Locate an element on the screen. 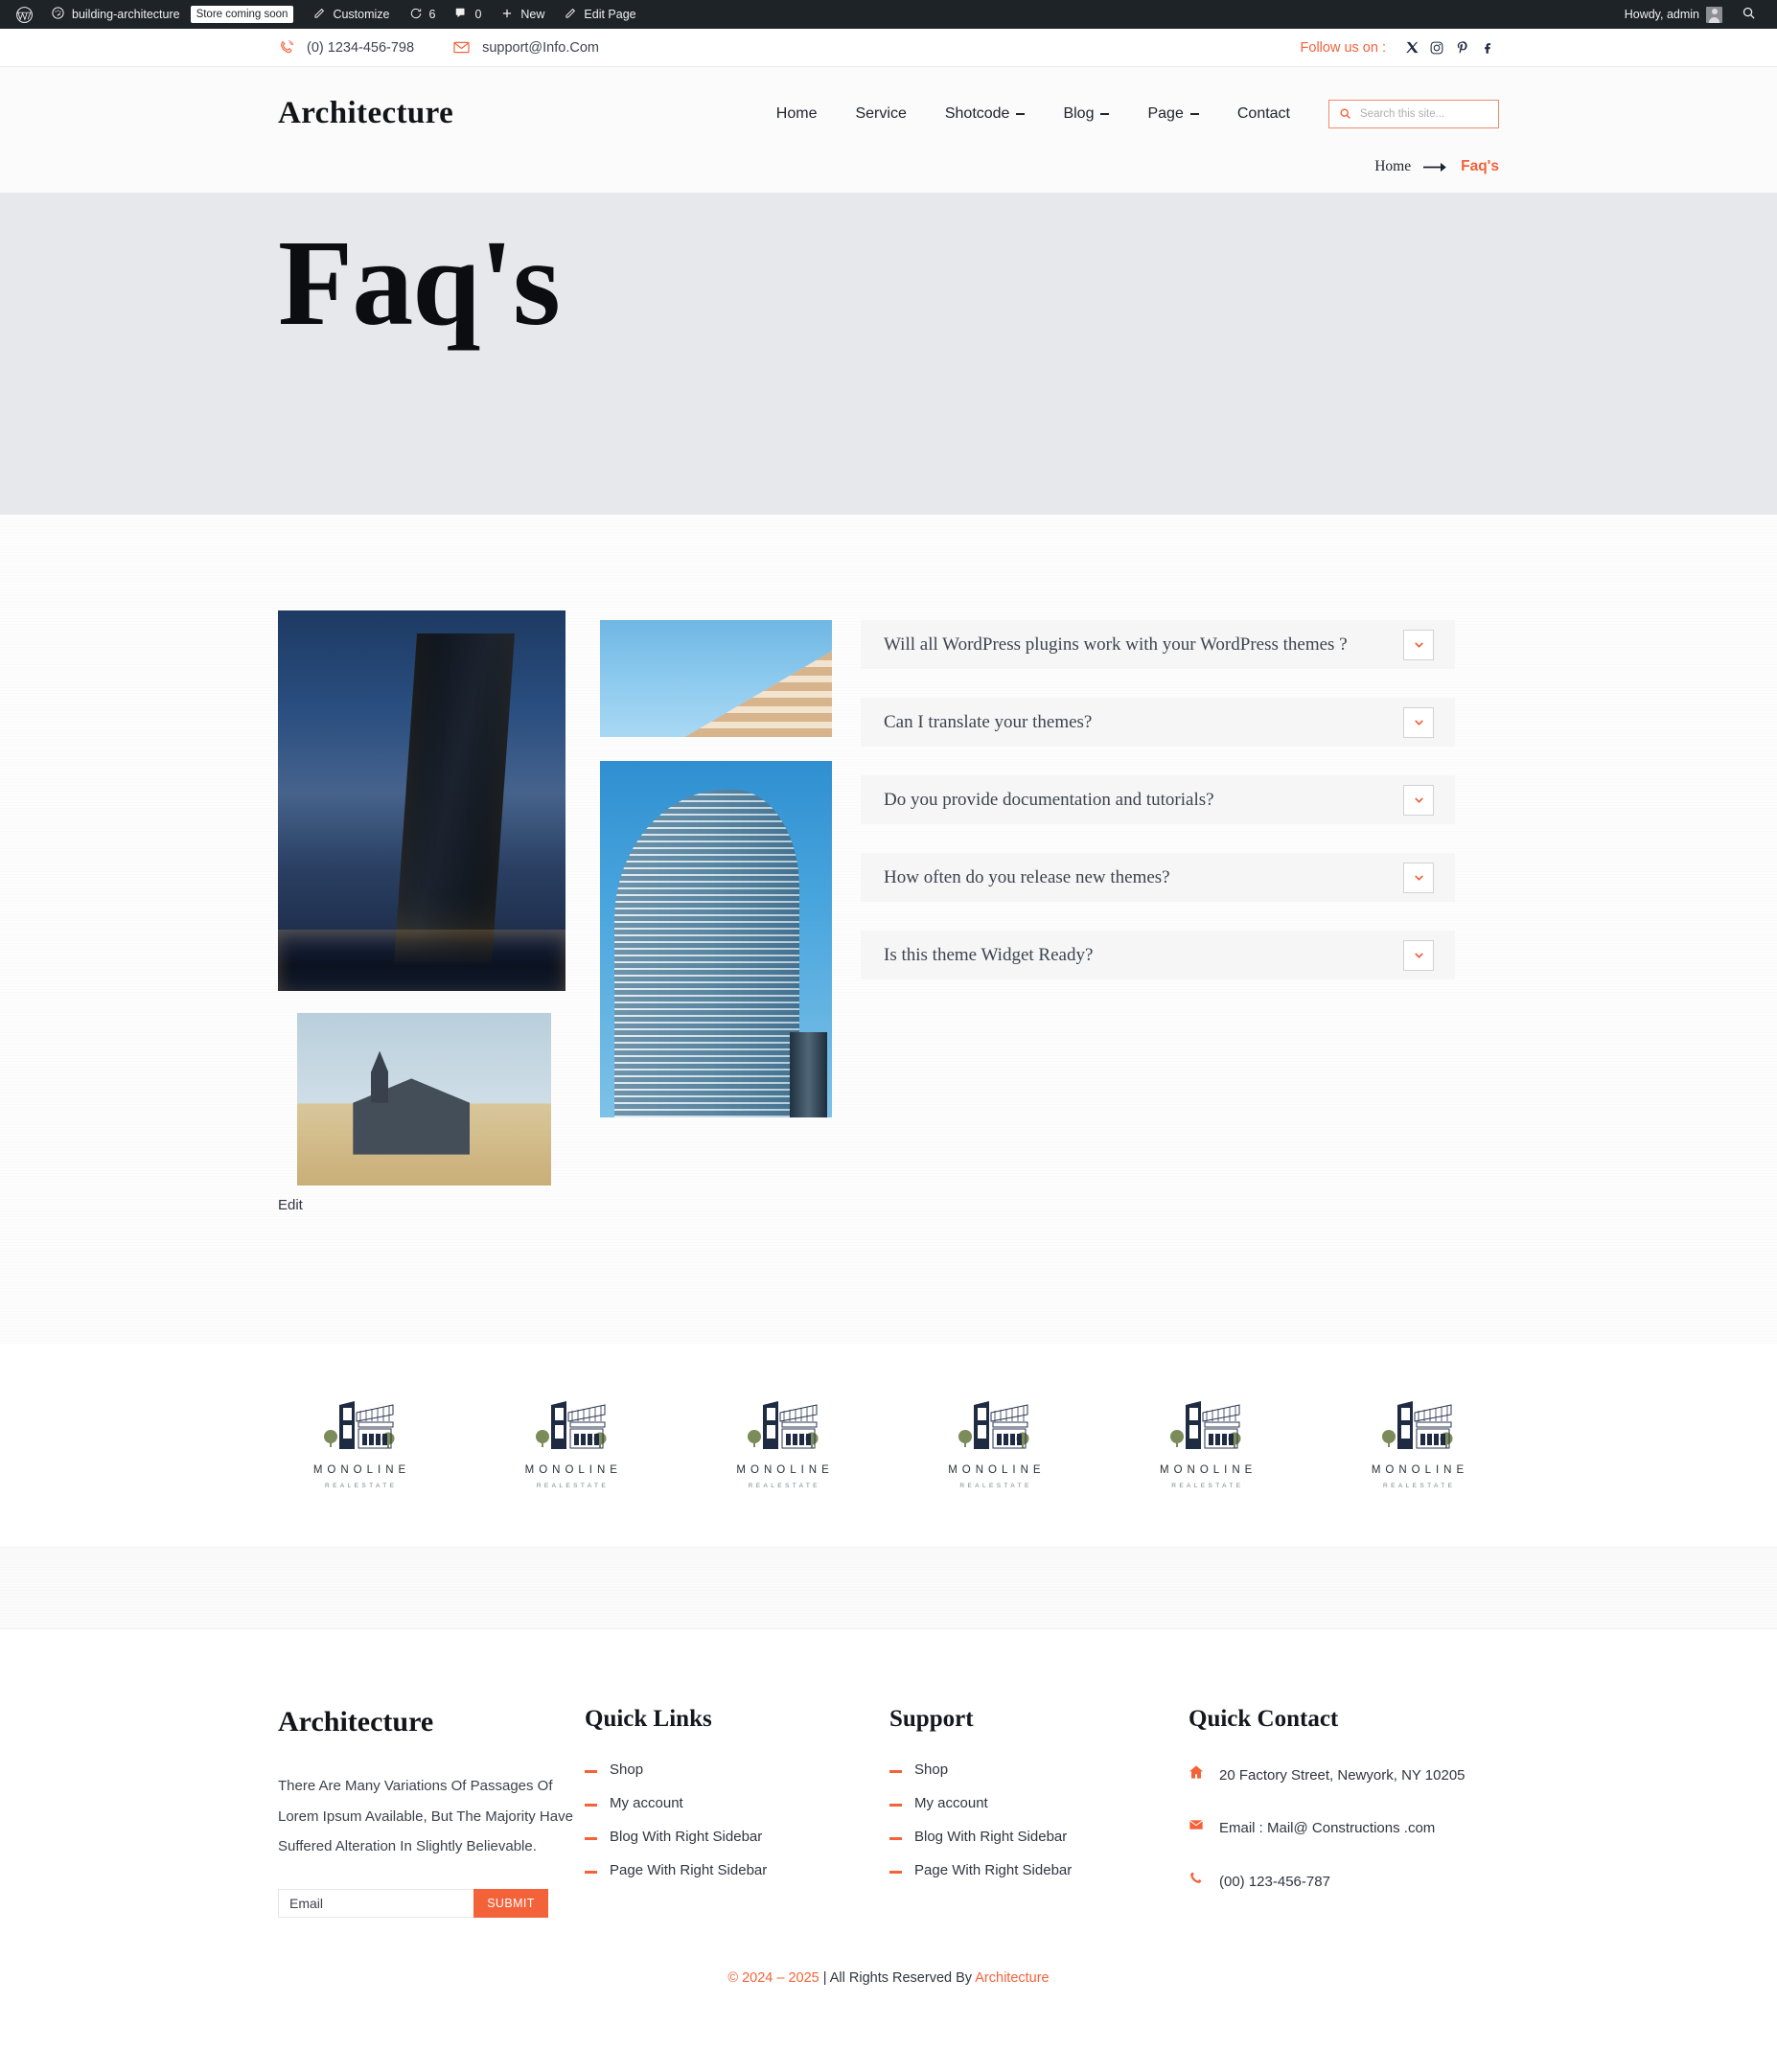 The image size is (1777, 2072). search-input is located at coordinates (1424, 113).